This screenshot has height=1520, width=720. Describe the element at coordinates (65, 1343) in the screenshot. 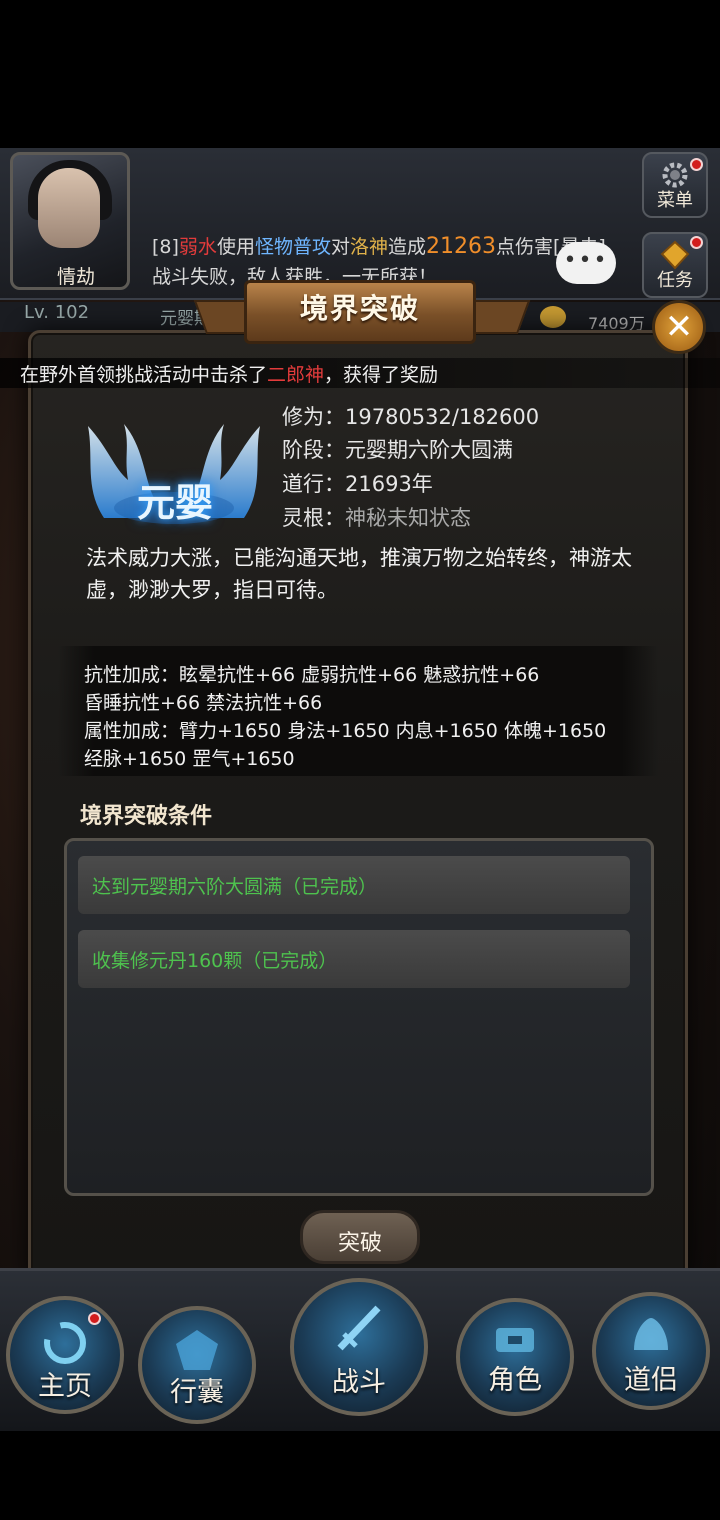

I see `home-icon` at that location.